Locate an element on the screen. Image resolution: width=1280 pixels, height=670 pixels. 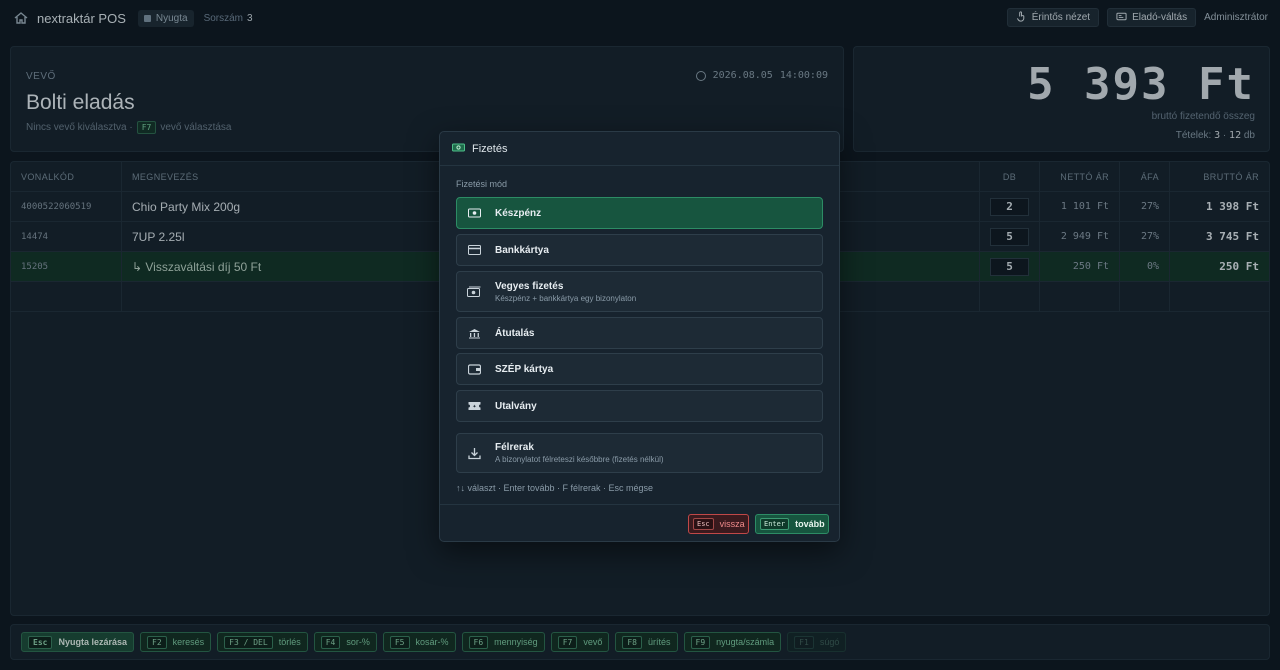
payment-option-cash: Készpénz is located at coordinates (639, 213).